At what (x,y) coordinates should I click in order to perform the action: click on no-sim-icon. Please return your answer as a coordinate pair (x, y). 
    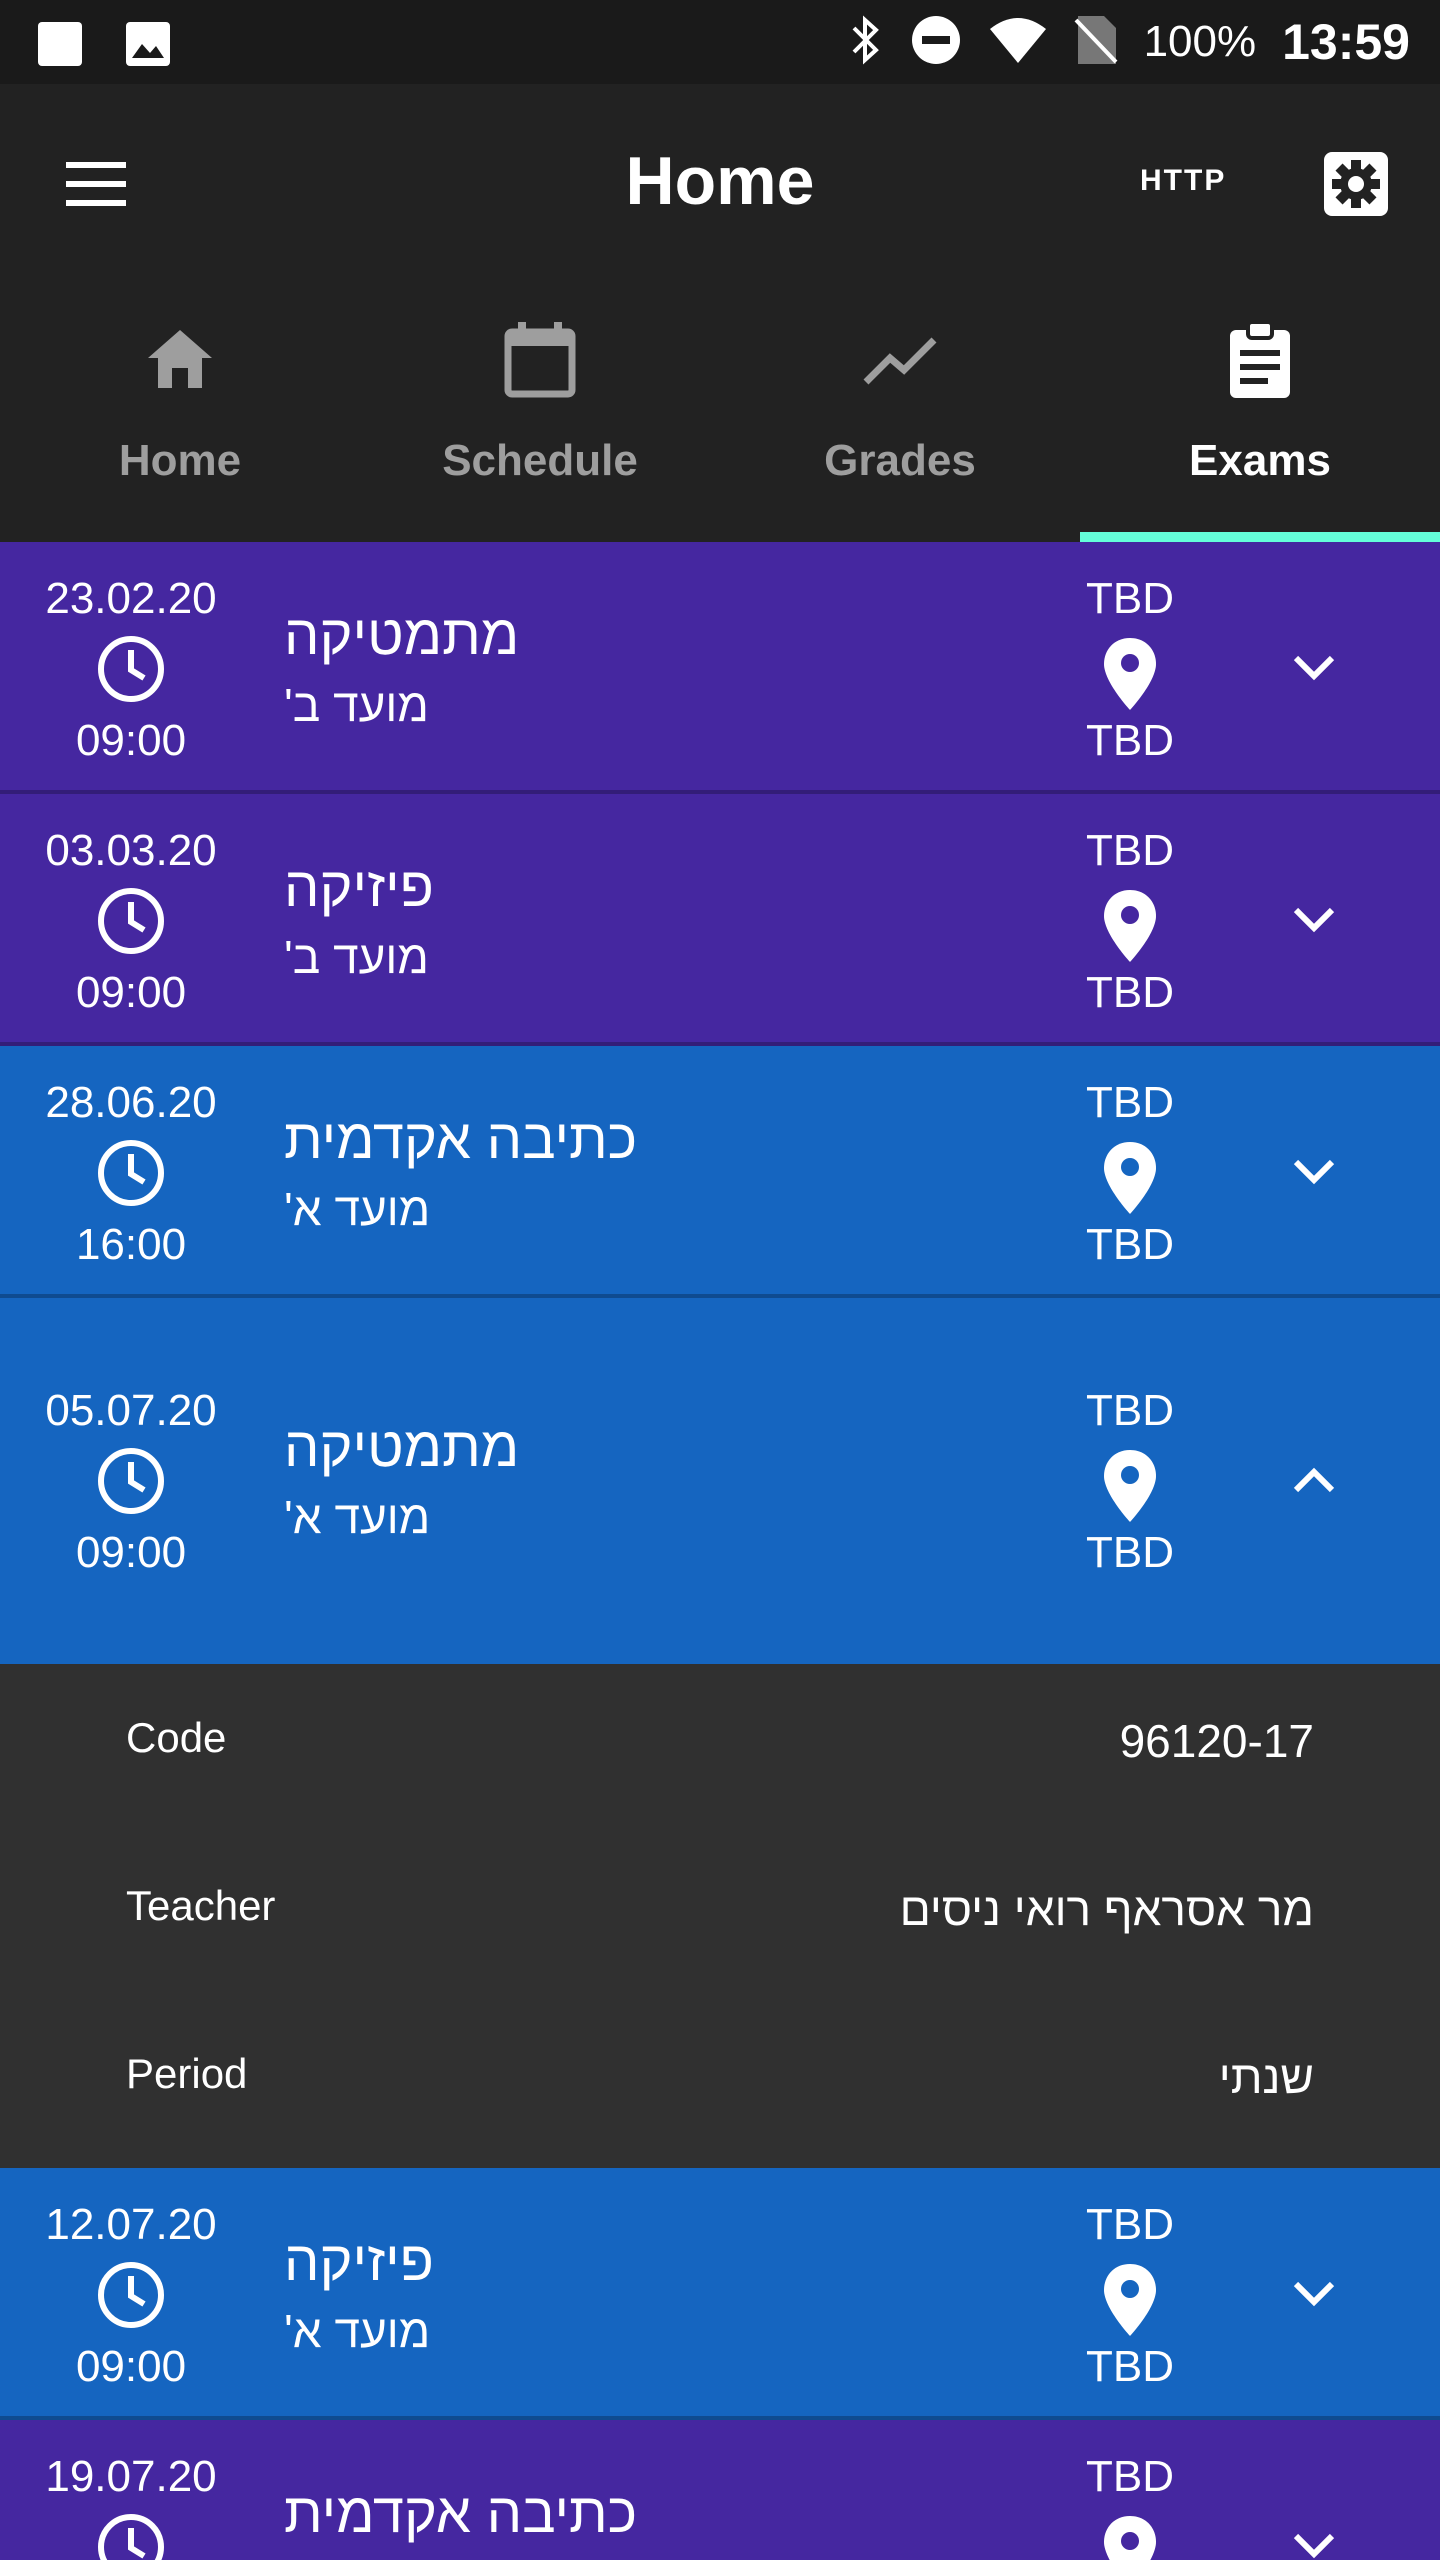
    Looking at the image, I should click on (1096, 42).